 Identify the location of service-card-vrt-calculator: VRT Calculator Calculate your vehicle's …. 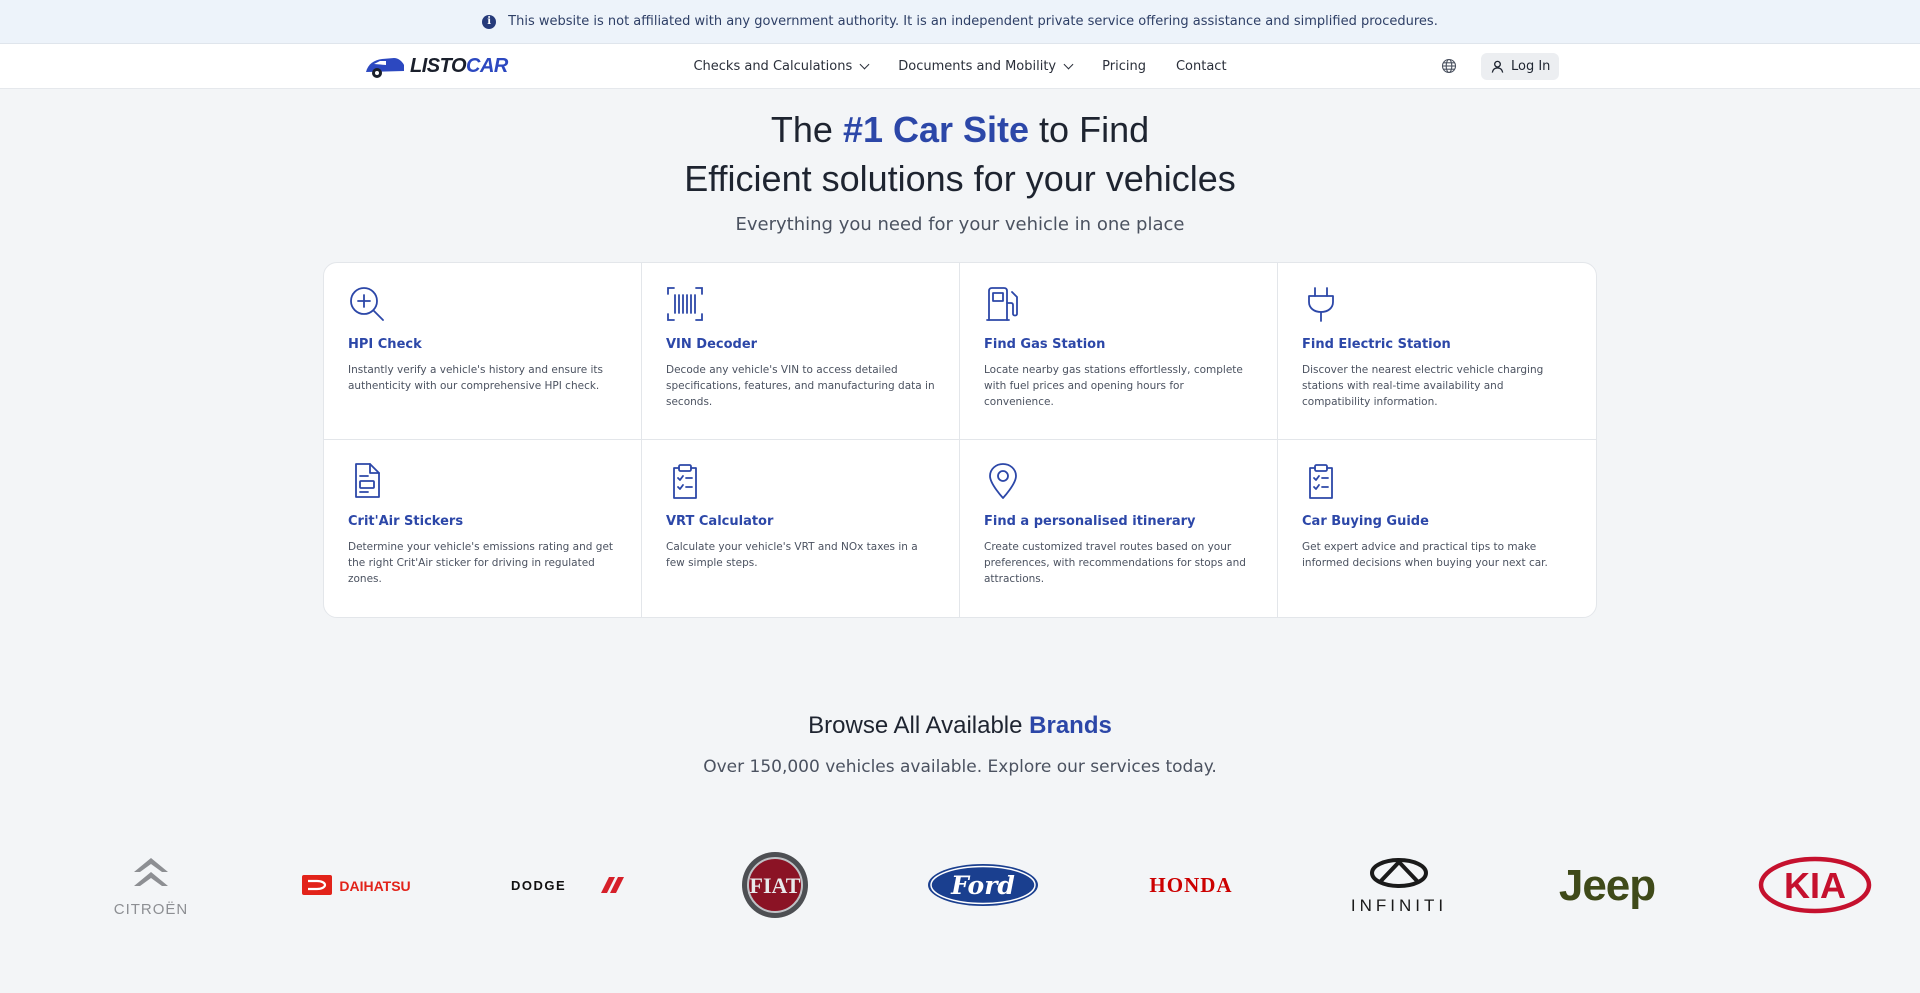
(801, 528).